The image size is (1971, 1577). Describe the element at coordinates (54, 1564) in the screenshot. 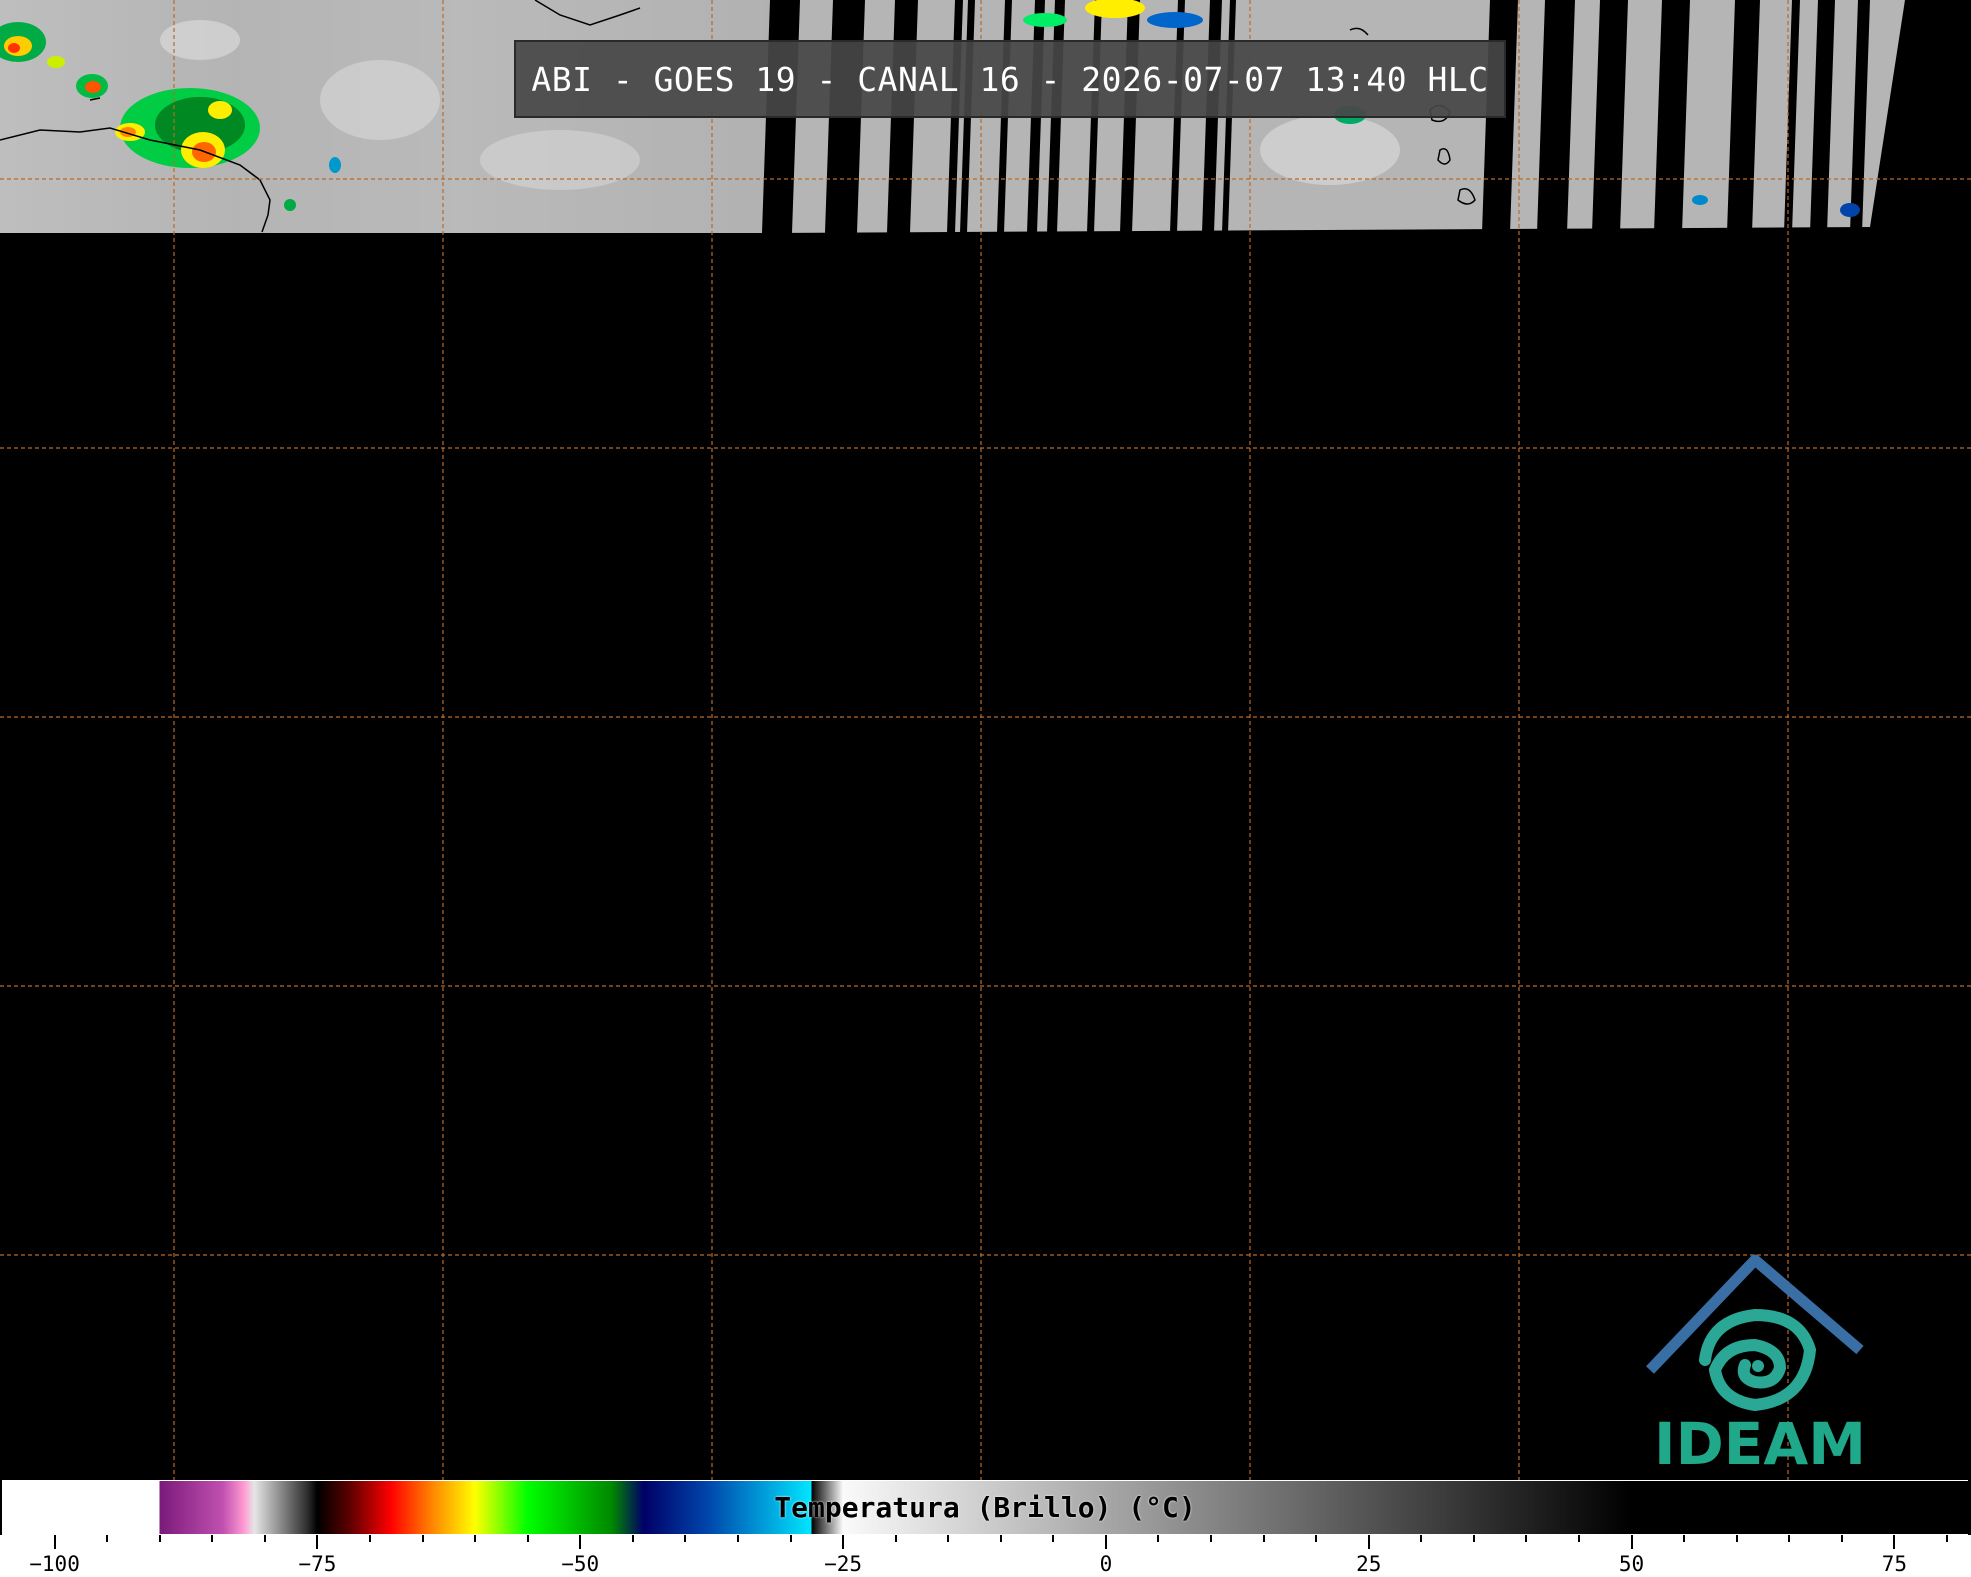

I see `tick-label: −100` at that location.